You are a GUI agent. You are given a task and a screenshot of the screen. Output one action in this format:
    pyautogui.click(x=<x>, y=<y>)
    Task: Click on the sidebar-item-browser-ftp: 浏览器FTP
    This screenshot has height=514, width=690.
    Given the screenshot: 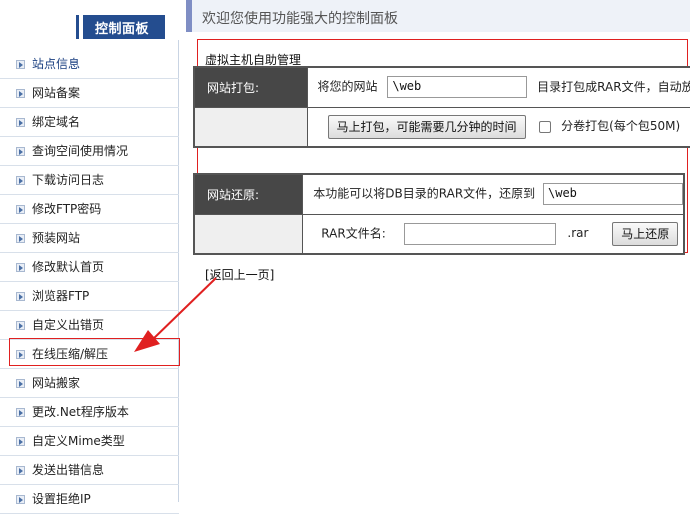 What is the action you would take?
    pyautogui.click(x=89, y=296)
    